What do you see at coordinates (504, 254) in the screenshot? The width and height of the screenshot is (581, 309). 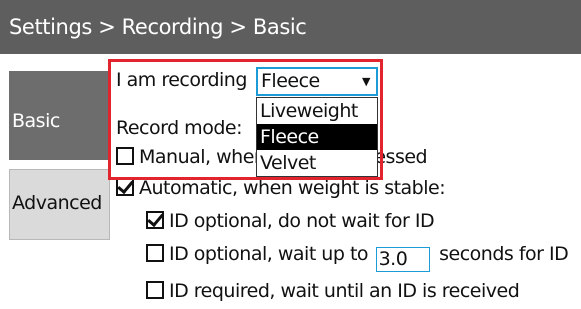 I see `id-optional-wait-suffix: seconds for ID` at bounding box center [504, 254].